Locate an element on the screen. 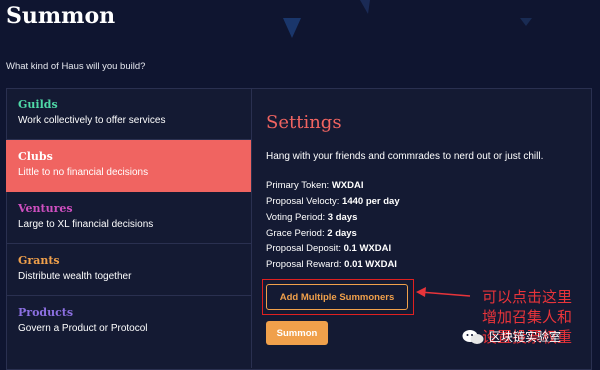 This screenshot has width=600, height=370. detail-voting-period: Voting Period: 3 days is located at coordinates (312, 217).